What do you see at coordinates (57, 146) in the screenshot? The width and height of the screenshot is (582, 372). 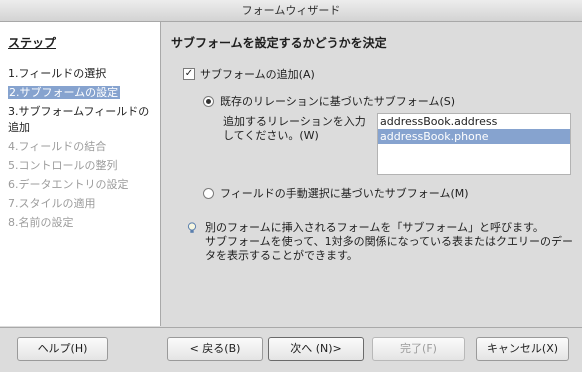 I see `step-item-join-fields: 4.フィールドの結合` at bounding box center [57, 146].